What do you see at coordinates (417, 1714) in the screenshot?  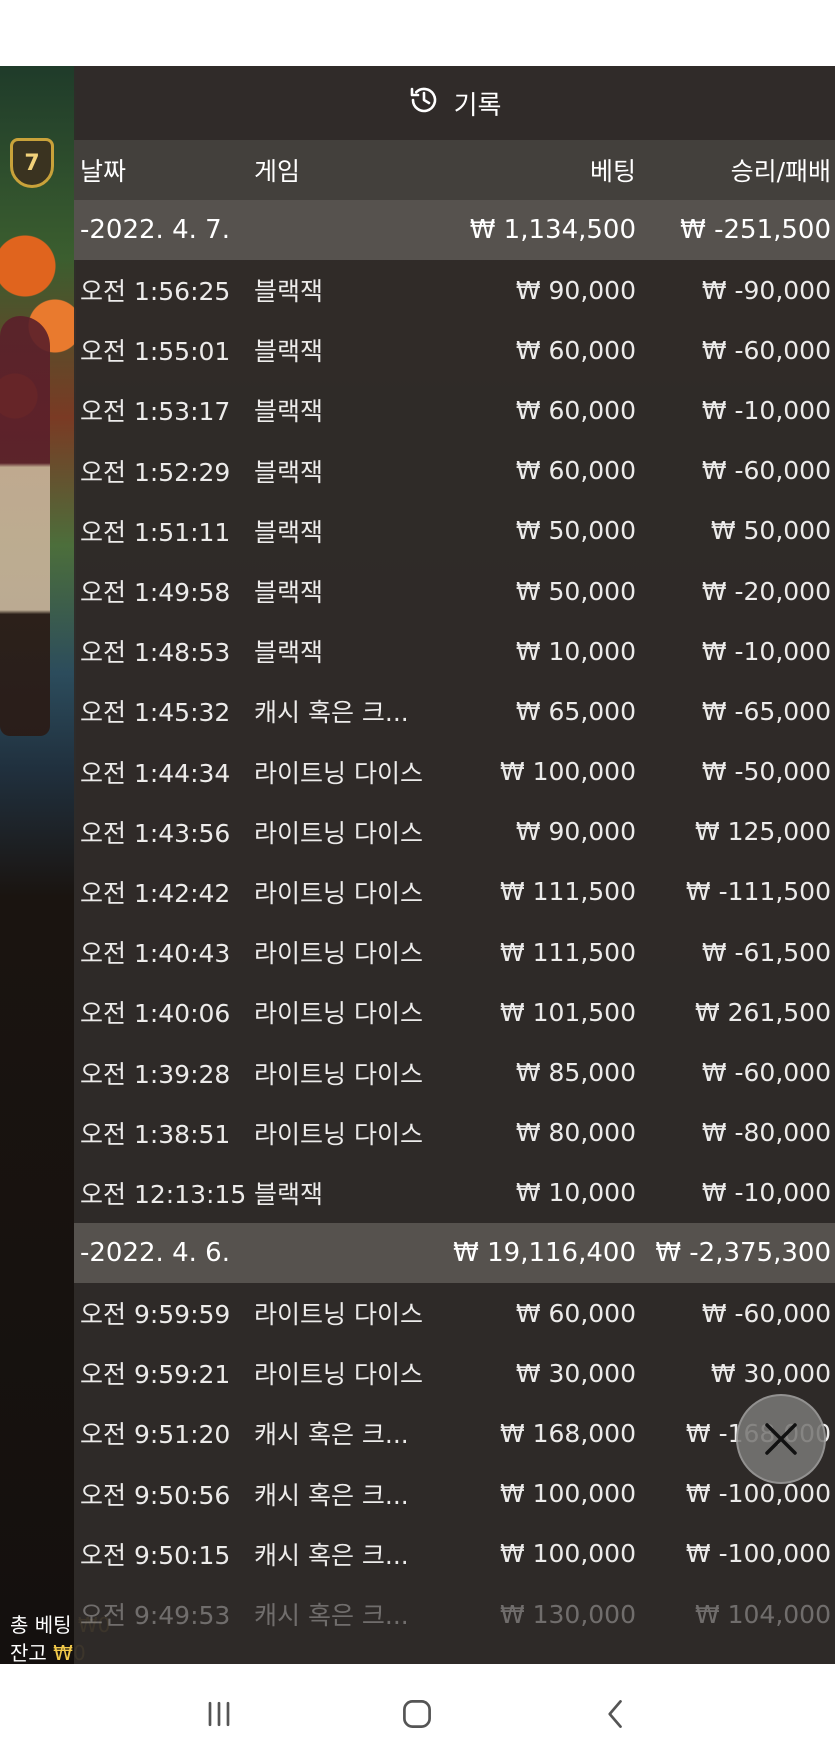 I see `home-icon` at bounding box center [417, 1714].